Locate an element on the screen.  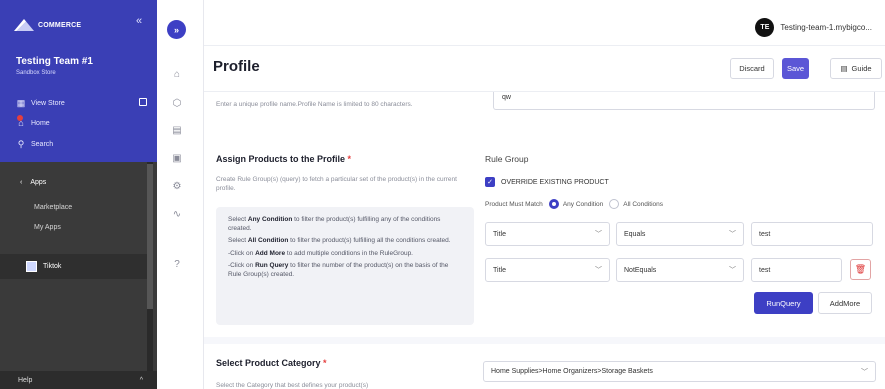
assign-products-label: Assign Products to the Profile is located at coordinates (281, 159).